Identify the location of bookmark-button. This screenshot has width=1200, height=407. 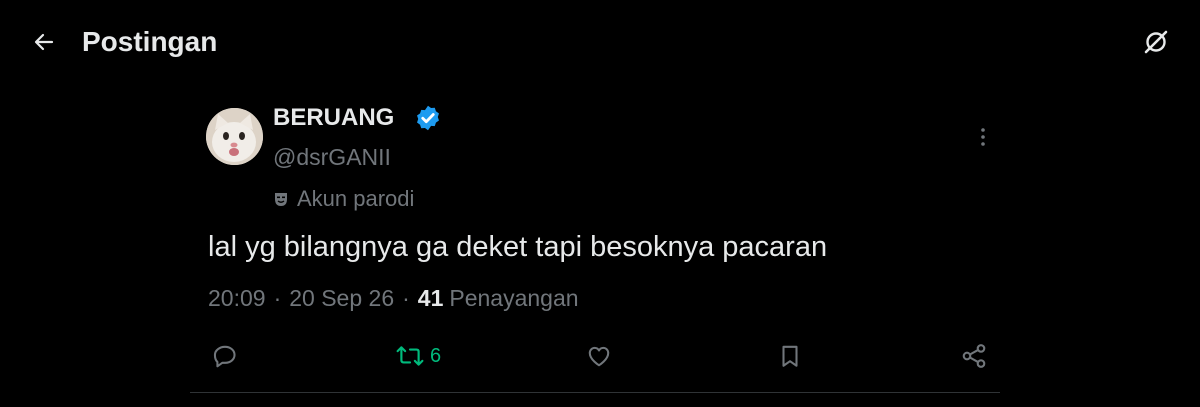
(790, 356).